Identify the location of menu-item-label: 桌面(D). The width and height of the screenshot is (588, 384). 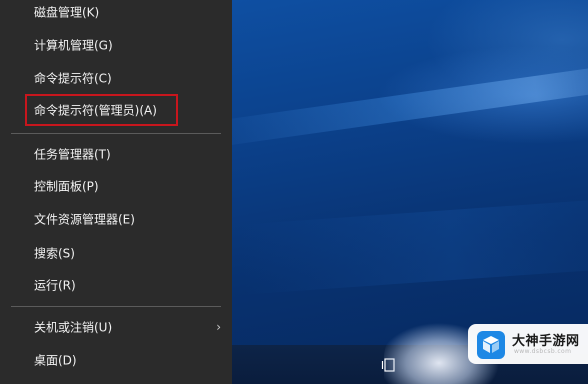
(55, 360).